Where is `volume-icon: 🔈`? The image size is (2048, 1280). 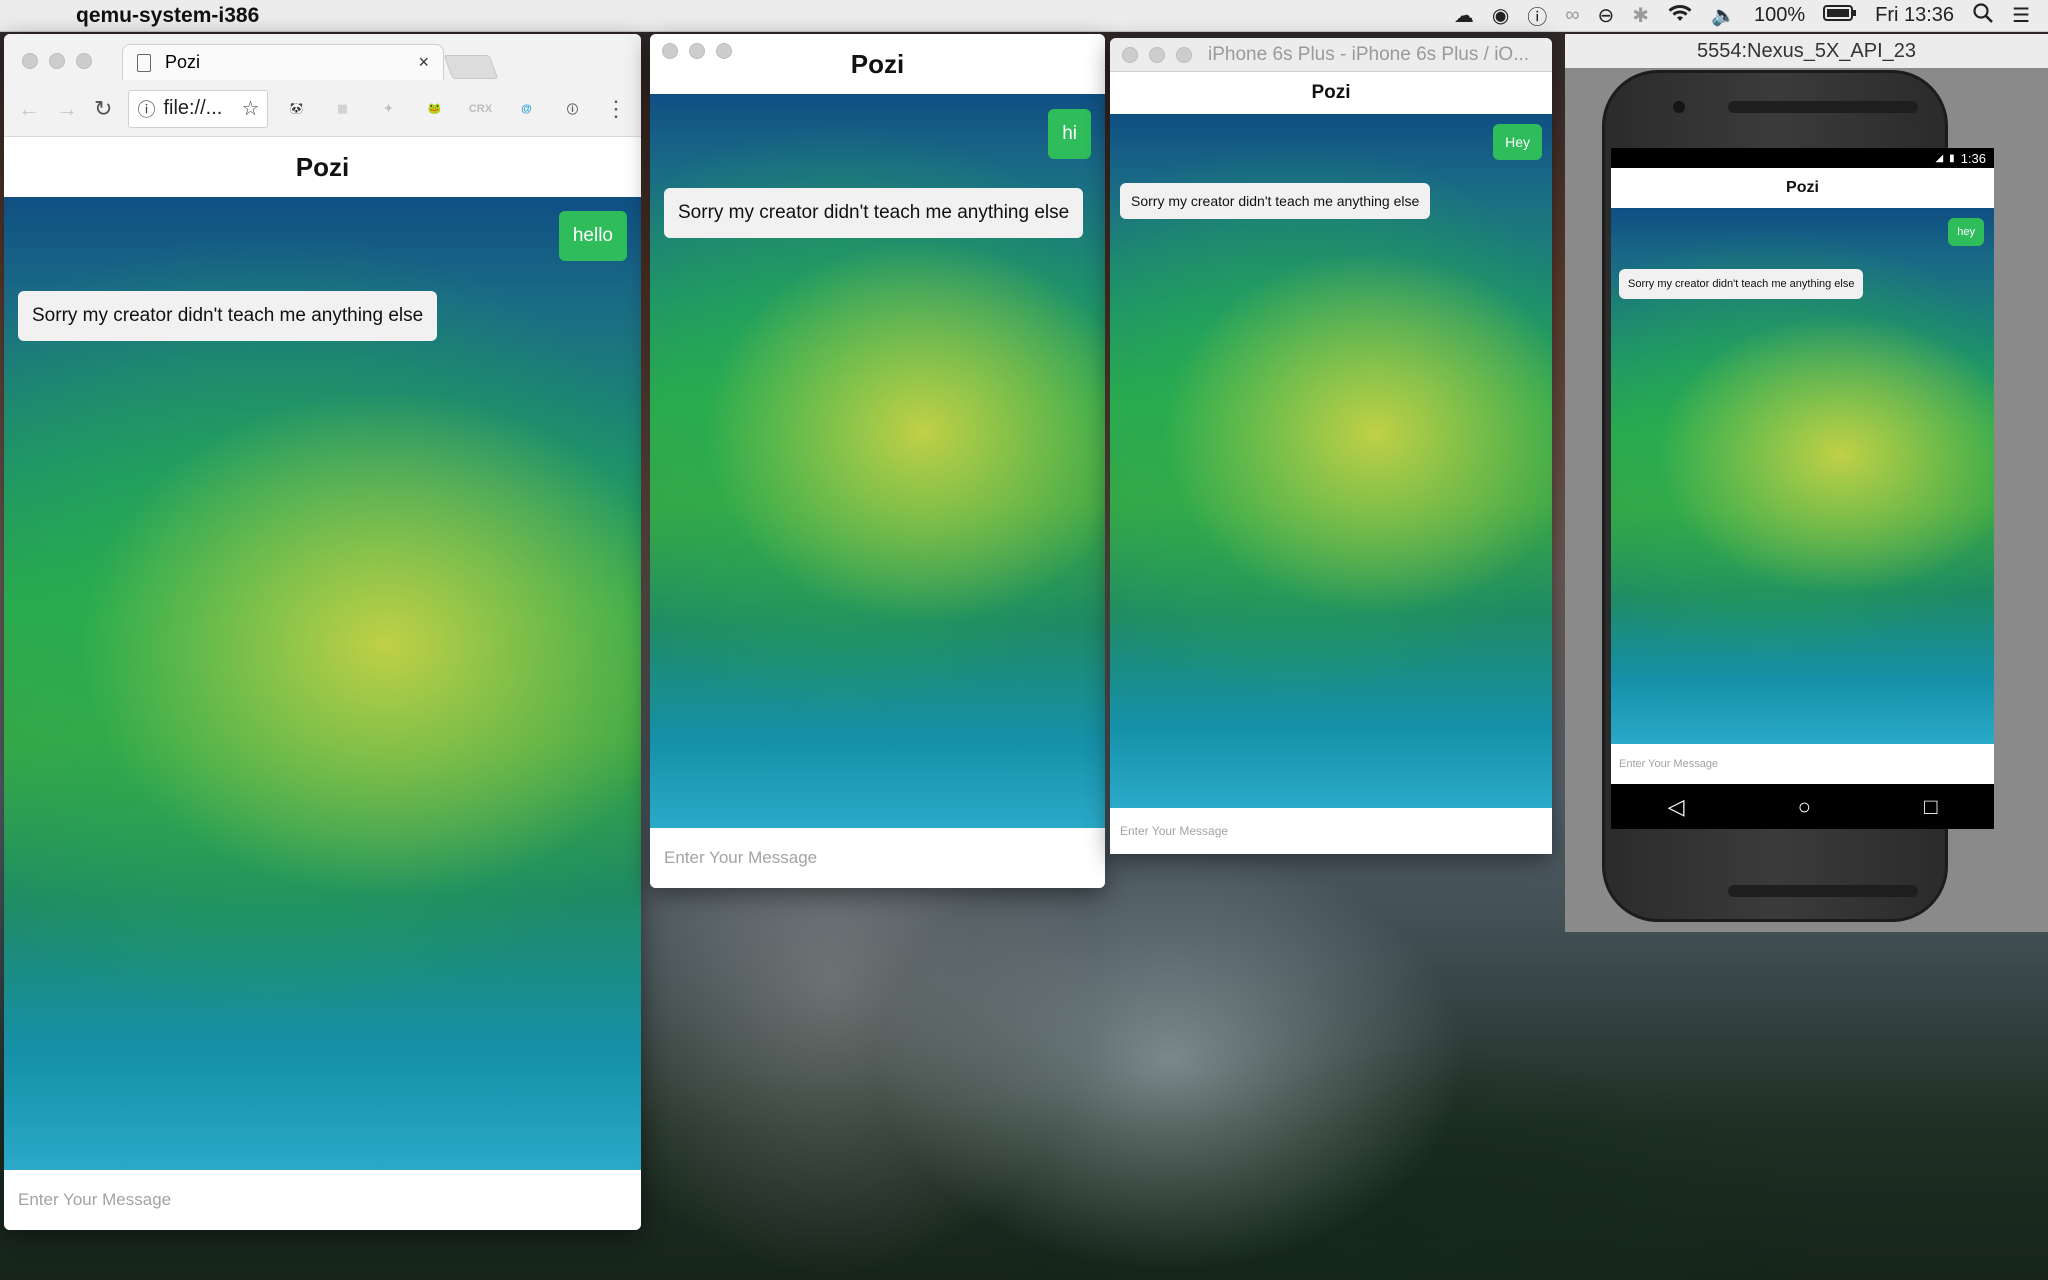
volume-icon: 🔈 is located at coordinates (1723, 15).